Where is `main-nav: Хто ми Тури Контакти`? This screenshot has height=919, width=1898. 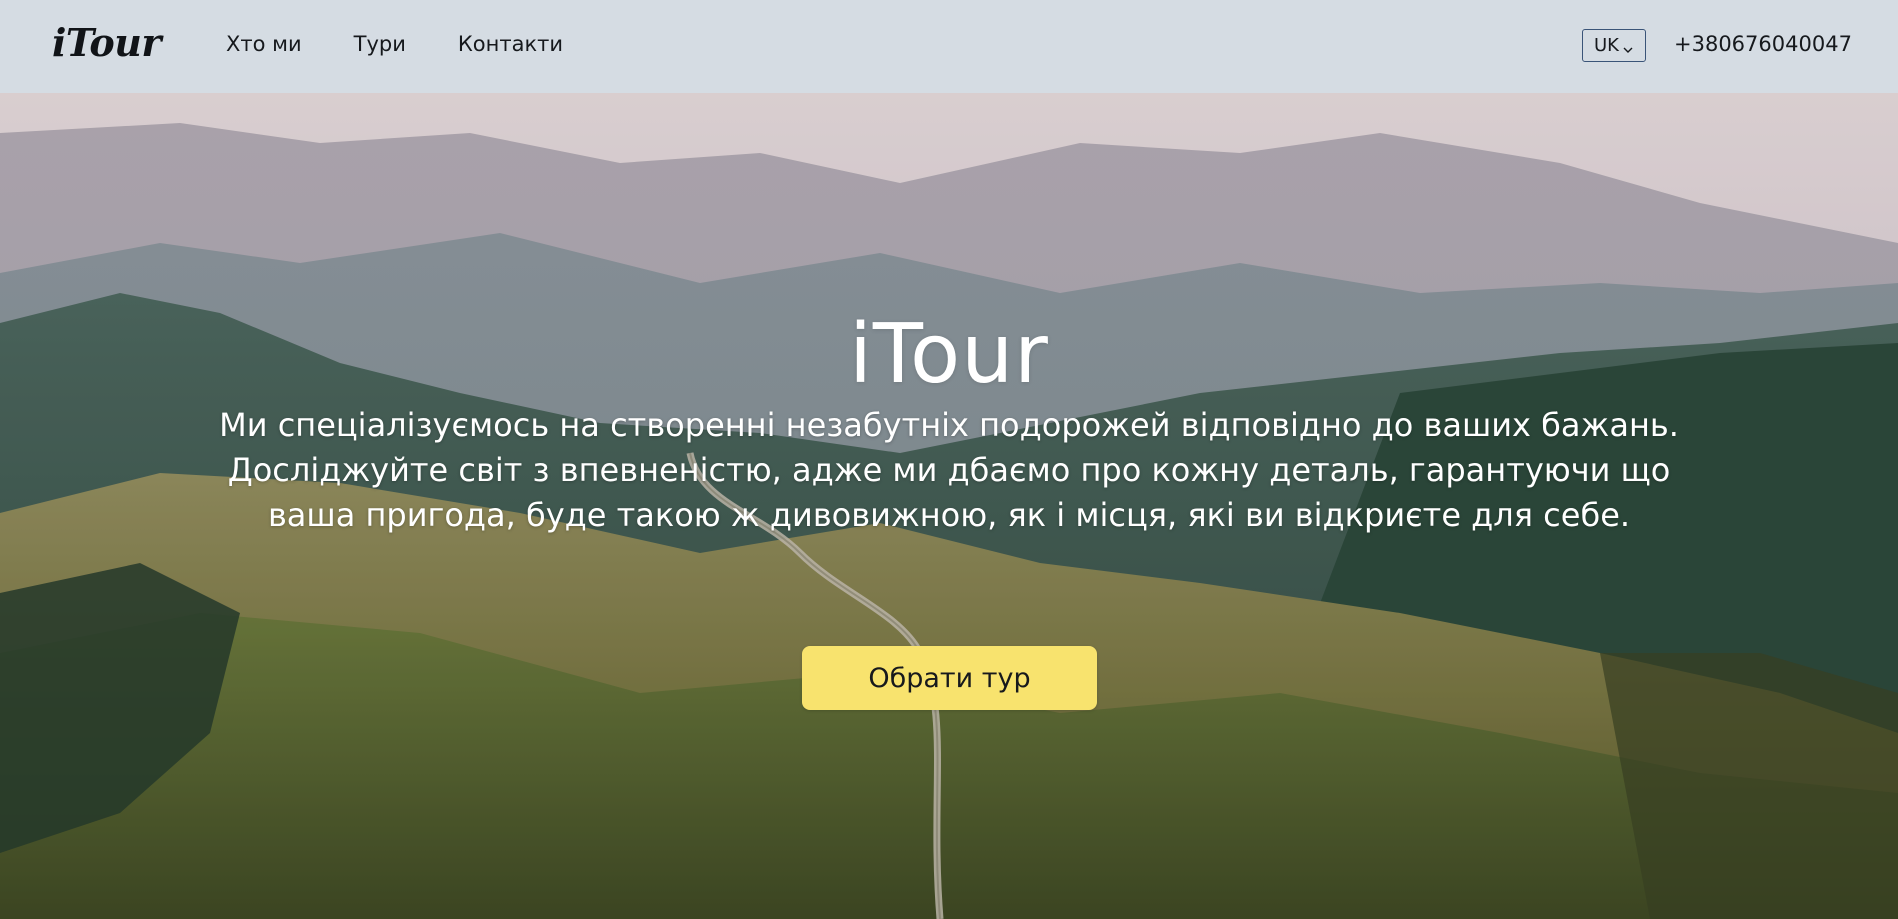
main-nav: Хто ми Тури Контакти is located at coordinates (394, 44).